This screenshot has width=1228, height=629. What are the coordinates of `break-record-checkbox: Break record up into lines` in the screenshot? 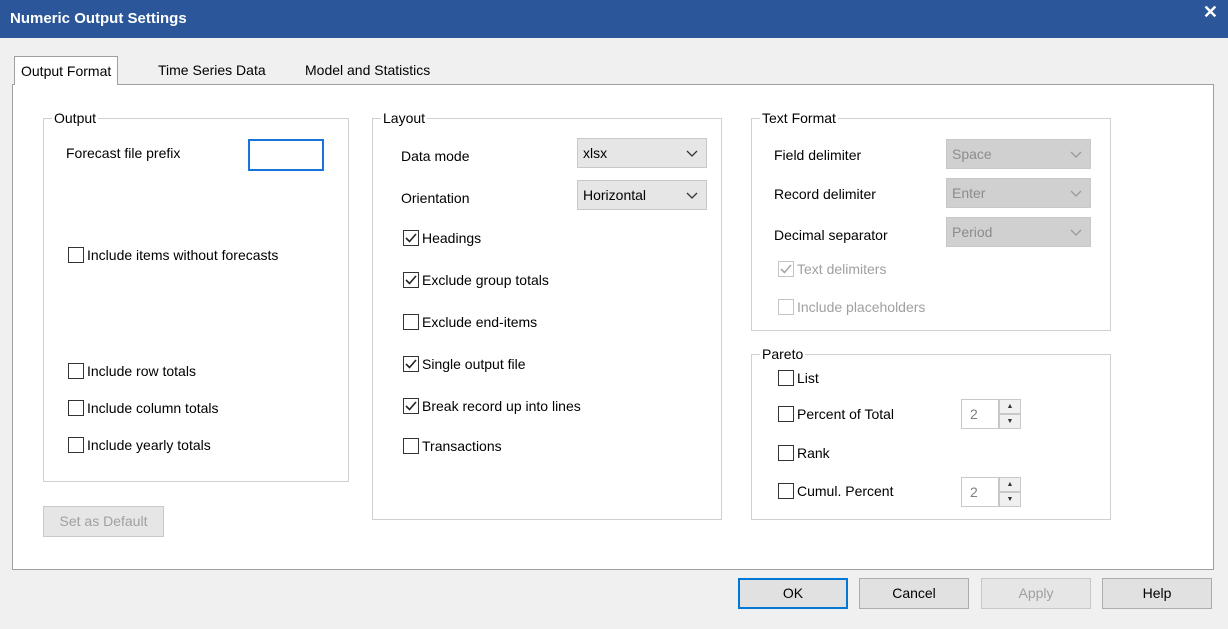 It's located at (492, 406).